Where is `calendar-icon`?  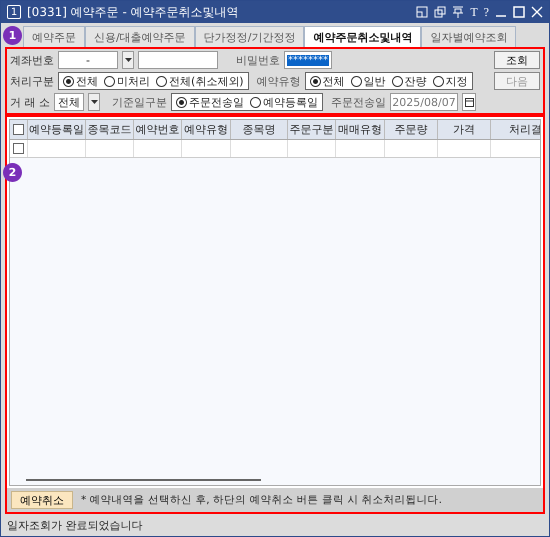 calendar-icon is located at coordinates (469, 102).